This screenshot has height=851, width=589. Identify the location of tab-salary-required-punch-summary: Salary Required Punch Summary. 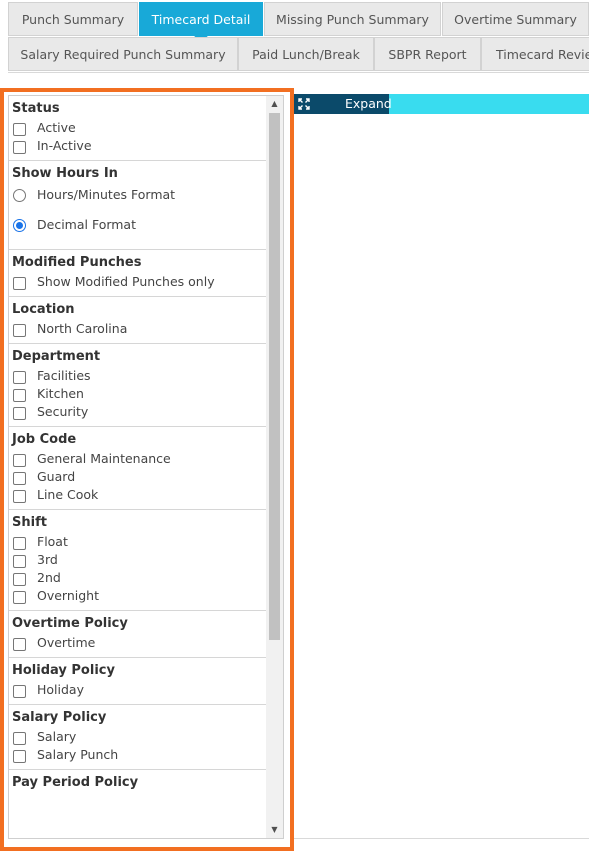
(123, 54).